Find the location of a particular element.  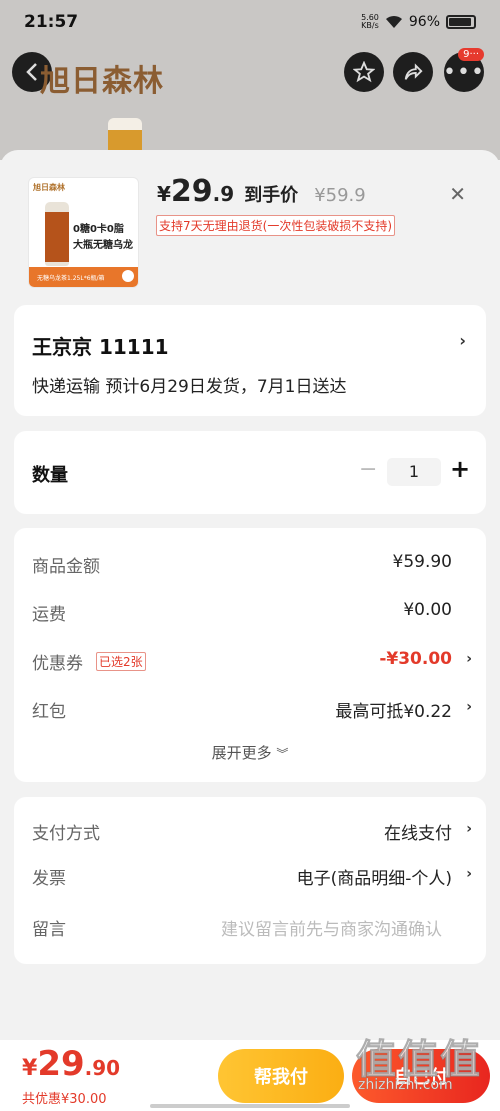

wifi-icon is located at coordinates (393, 21).